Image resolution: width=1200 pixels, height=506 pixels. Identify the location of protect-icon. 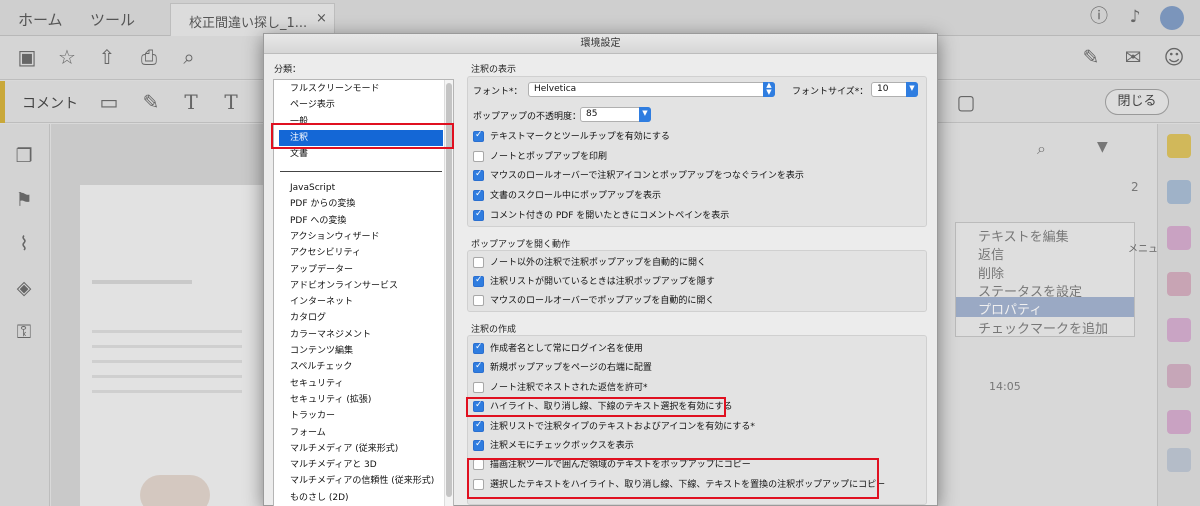
(1179, 422).